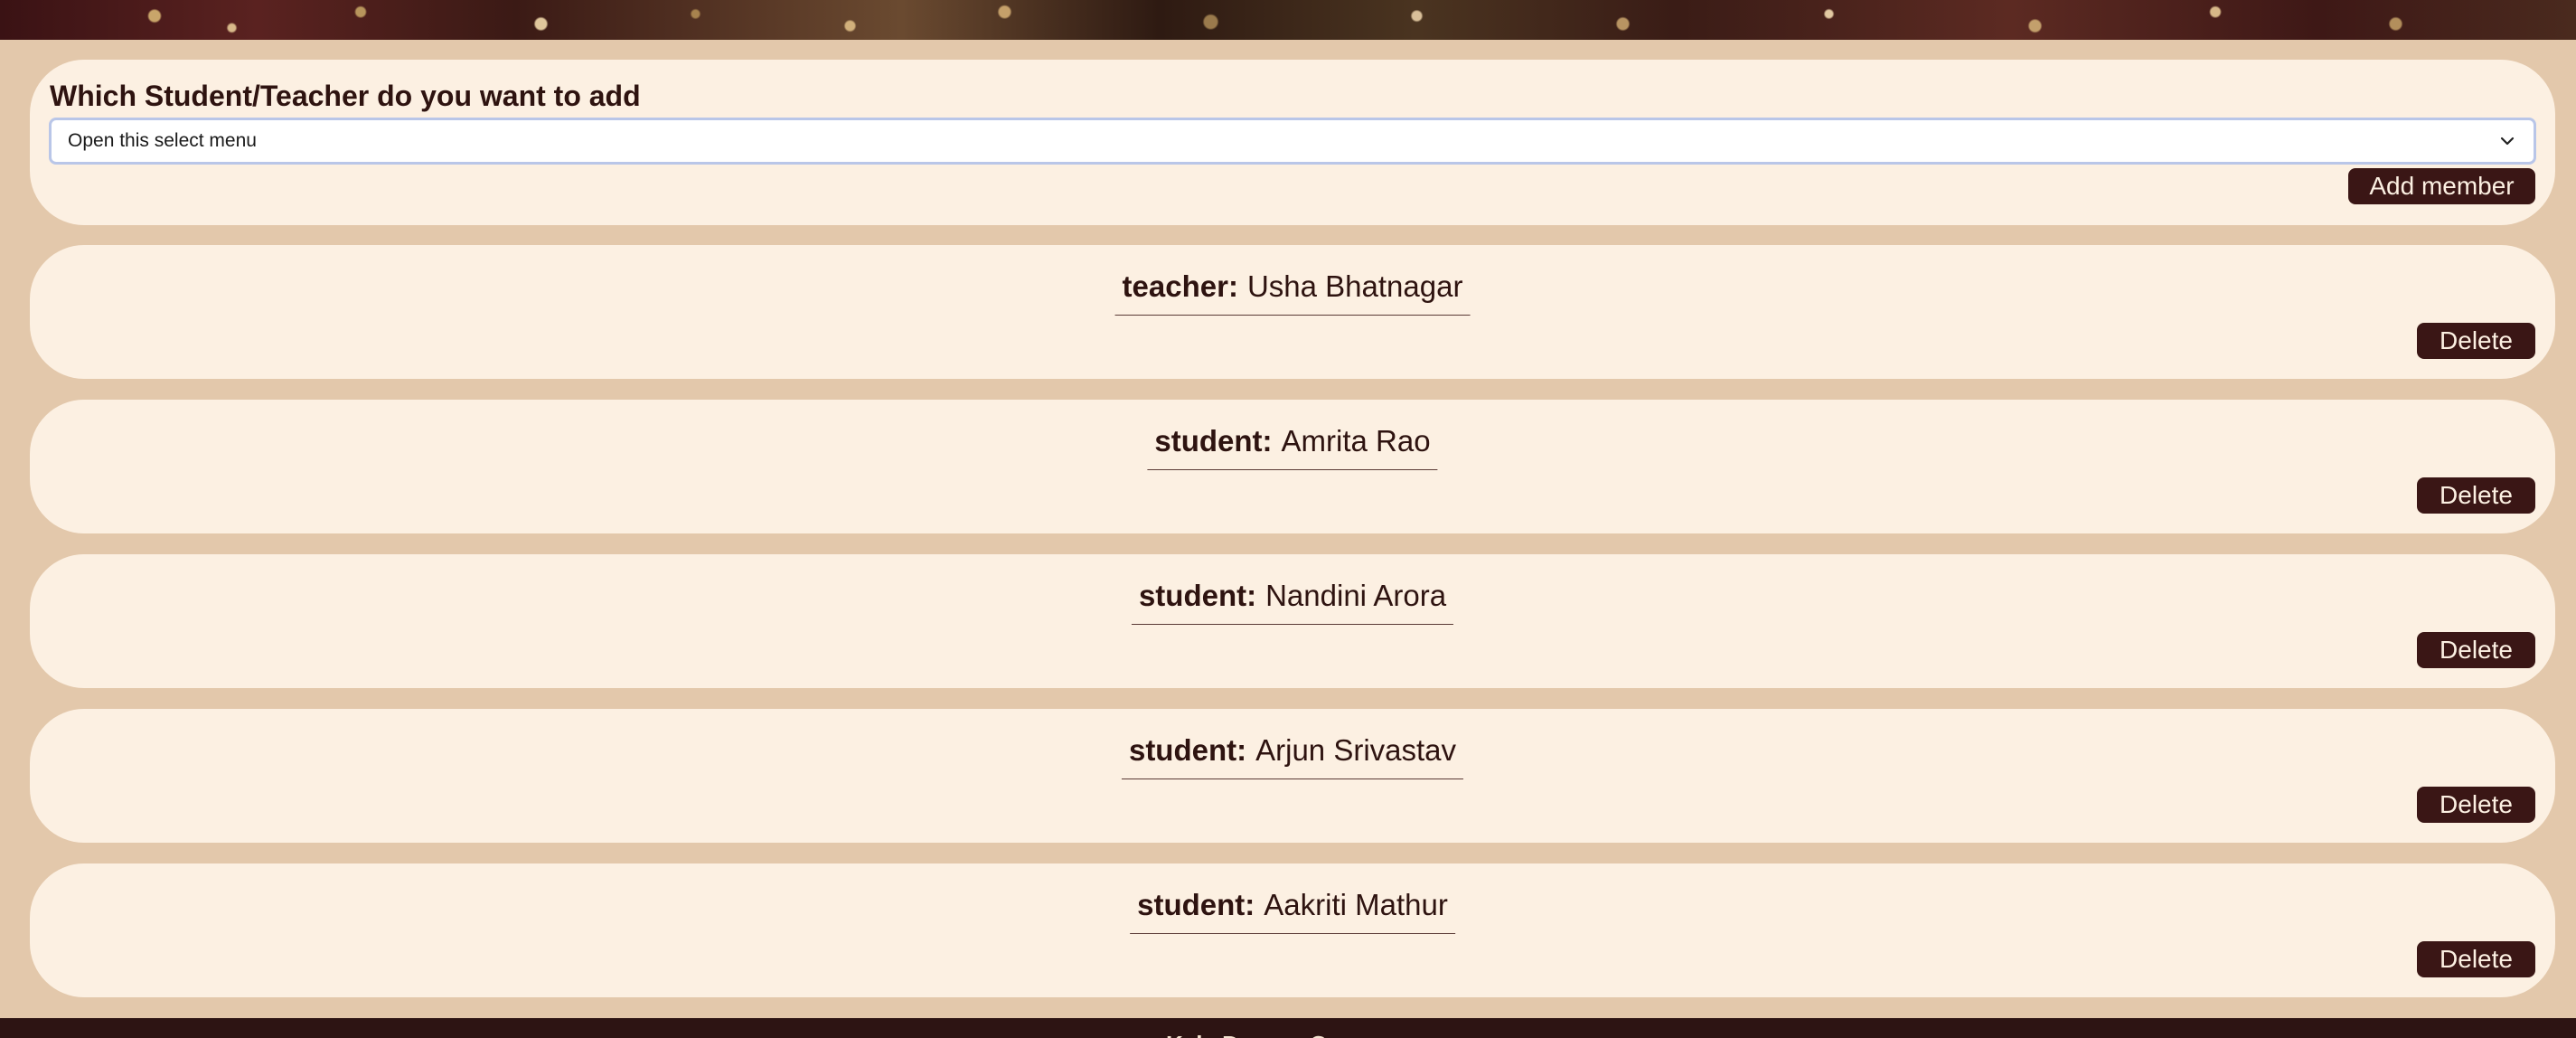 Image resolution: width=2576 pixels, height=1038 pixels. I want to click on footer-bar: Kala Darpan Co, so click(1288, 1028).